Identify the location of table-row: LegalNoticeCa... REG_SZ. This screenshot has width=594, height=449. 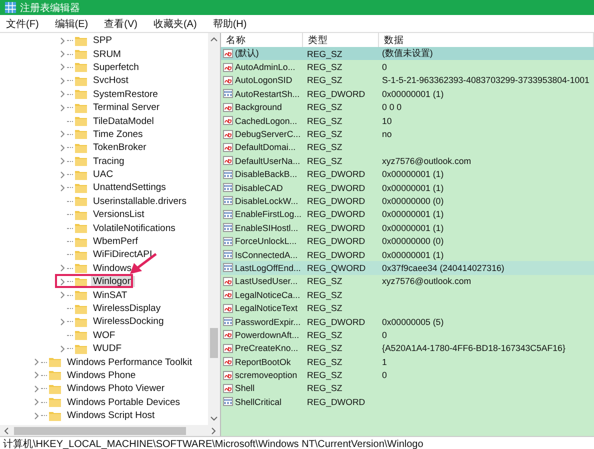
(407, 295).